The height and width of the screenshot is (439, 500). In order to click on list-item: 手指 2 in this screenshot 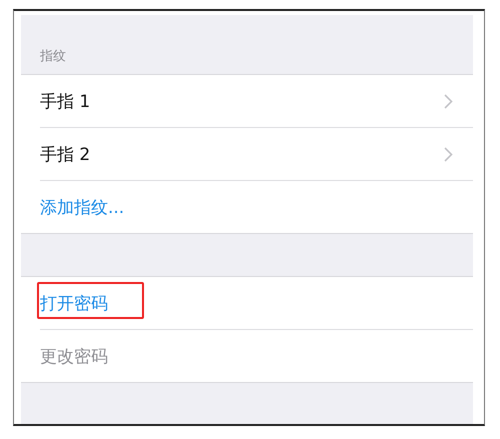, I will do `click(65, 154)`.